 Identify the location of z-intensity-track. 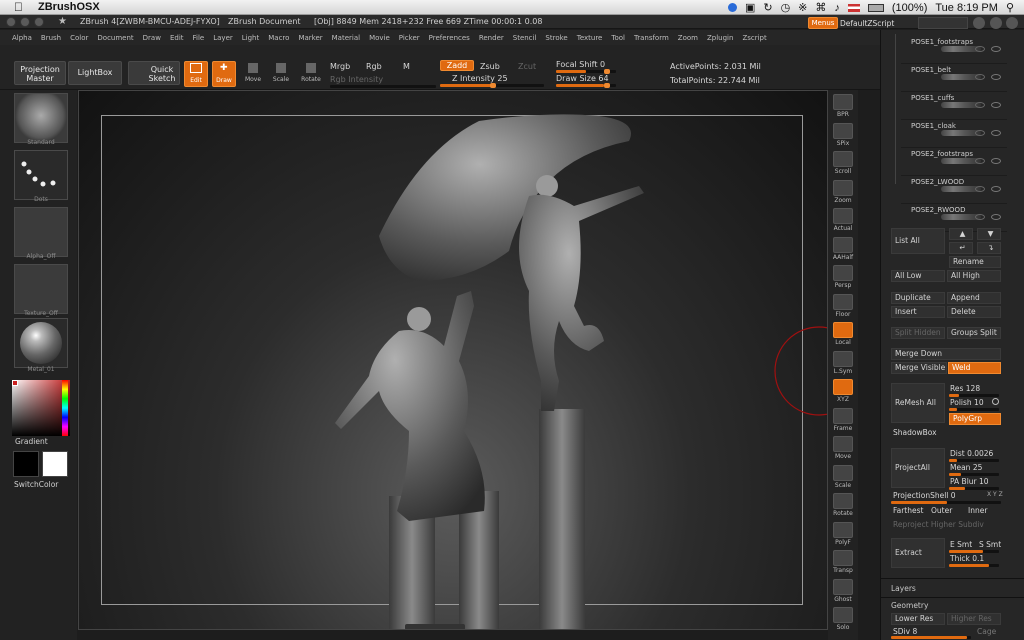
(492, 85).